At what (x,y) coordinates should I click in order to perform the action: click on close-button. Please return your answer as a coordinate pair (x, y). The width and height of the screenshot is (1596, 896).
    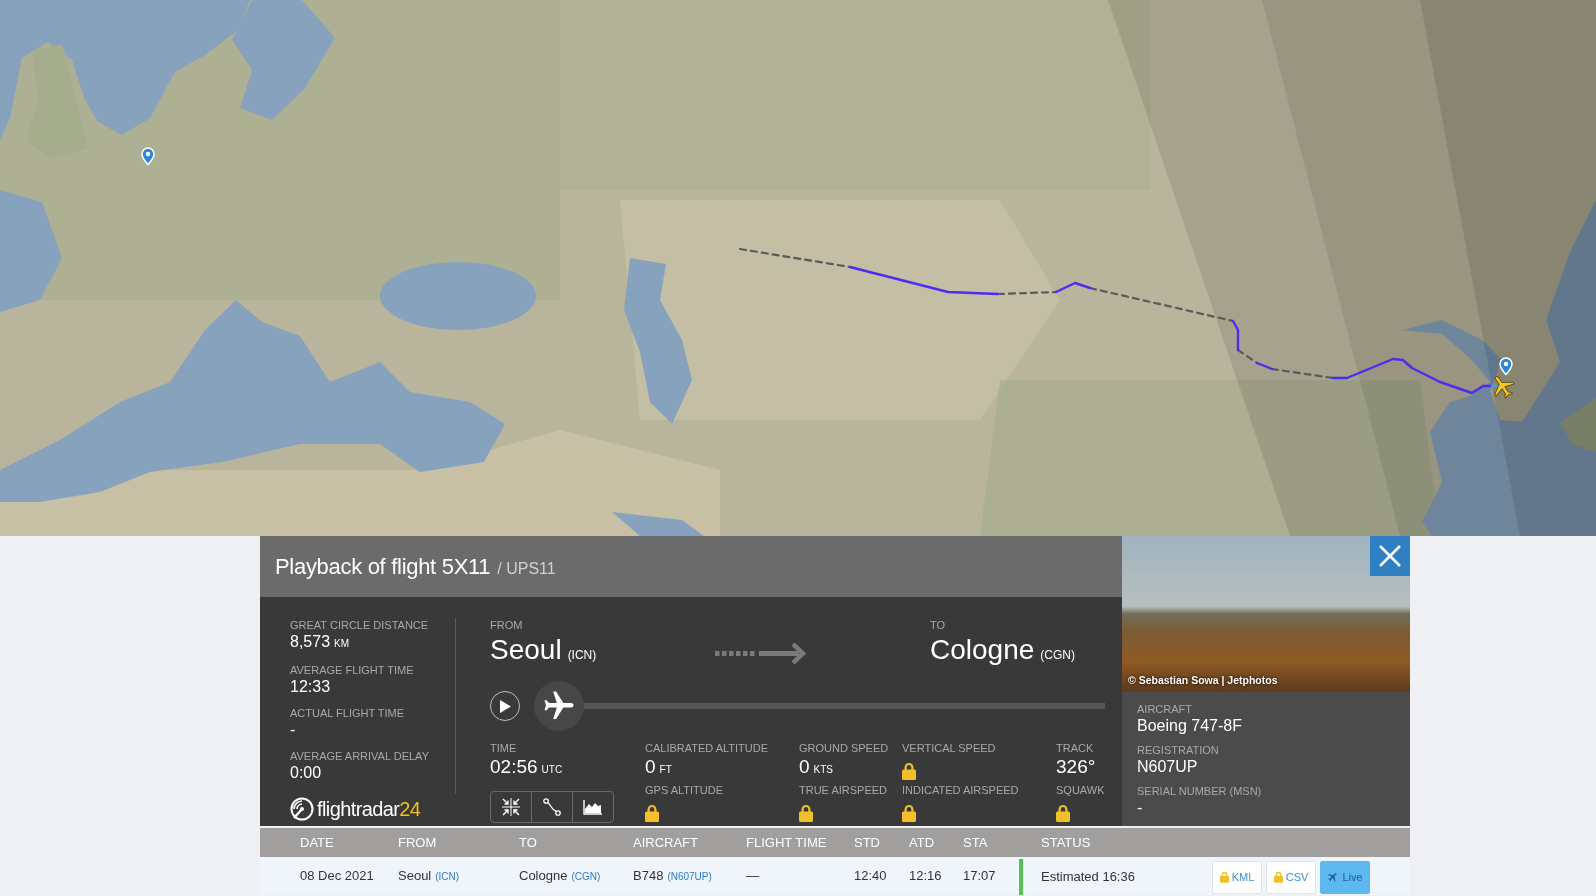
    Looking at the image, I should click on (1390, 556).